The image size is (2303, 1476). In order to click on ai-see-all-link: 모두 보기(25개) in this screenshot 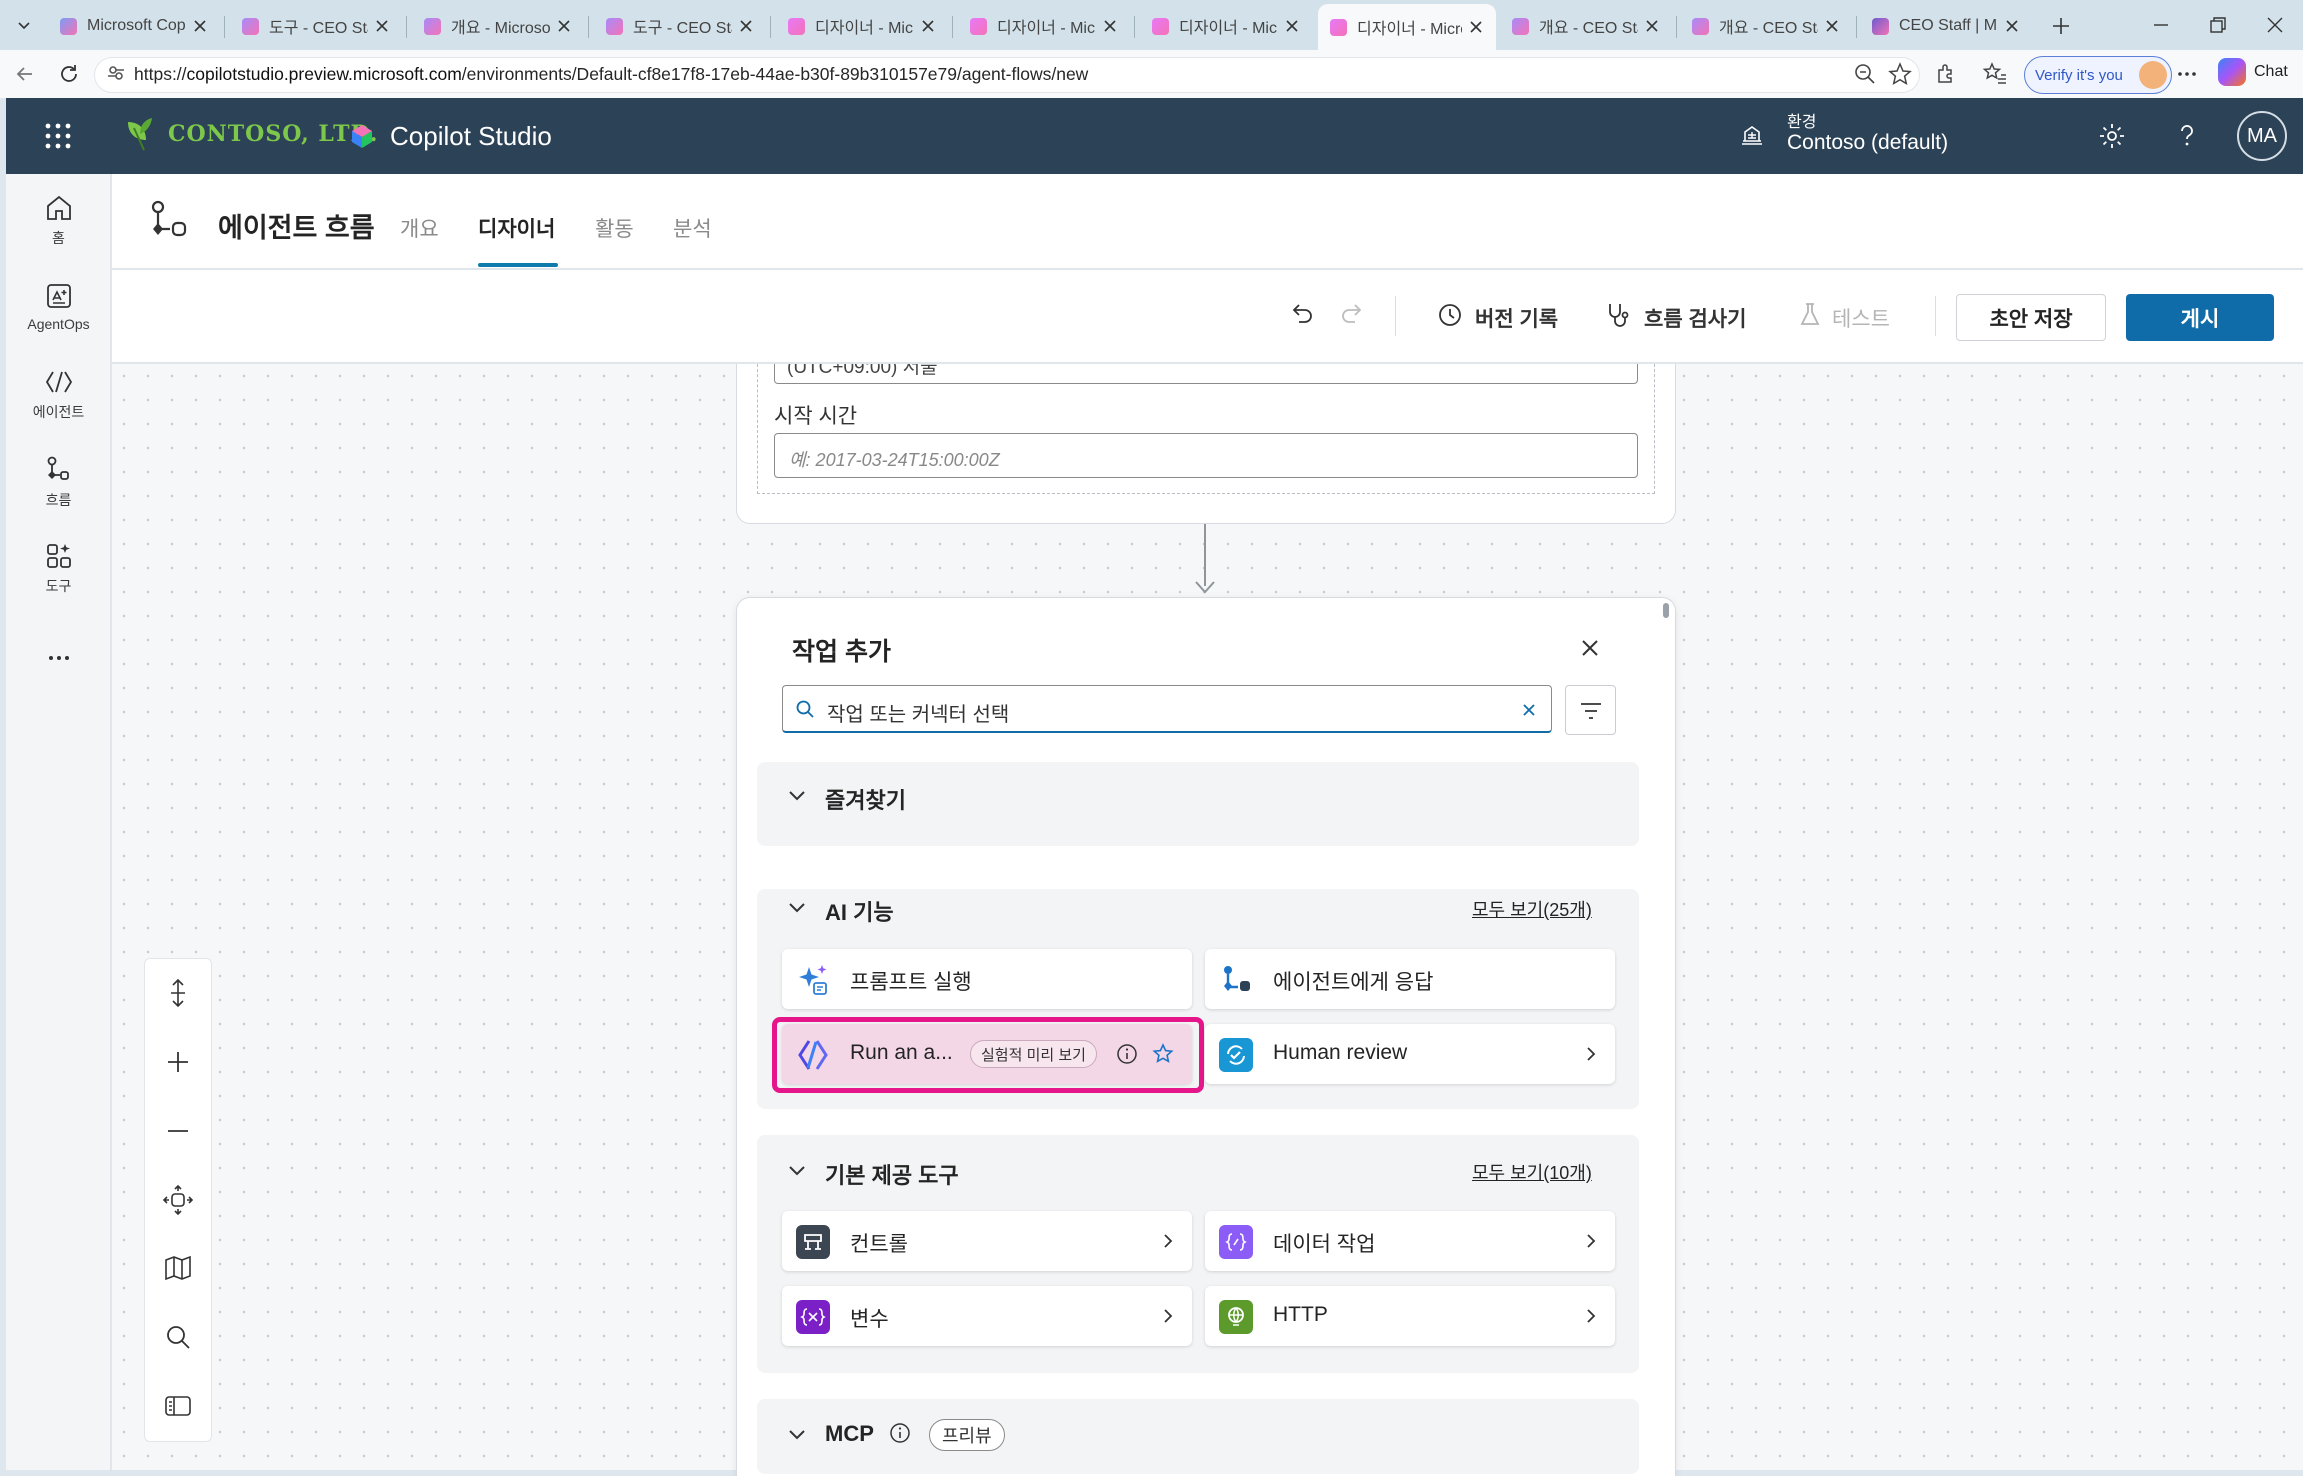, I will do `click(1532, 909)`.